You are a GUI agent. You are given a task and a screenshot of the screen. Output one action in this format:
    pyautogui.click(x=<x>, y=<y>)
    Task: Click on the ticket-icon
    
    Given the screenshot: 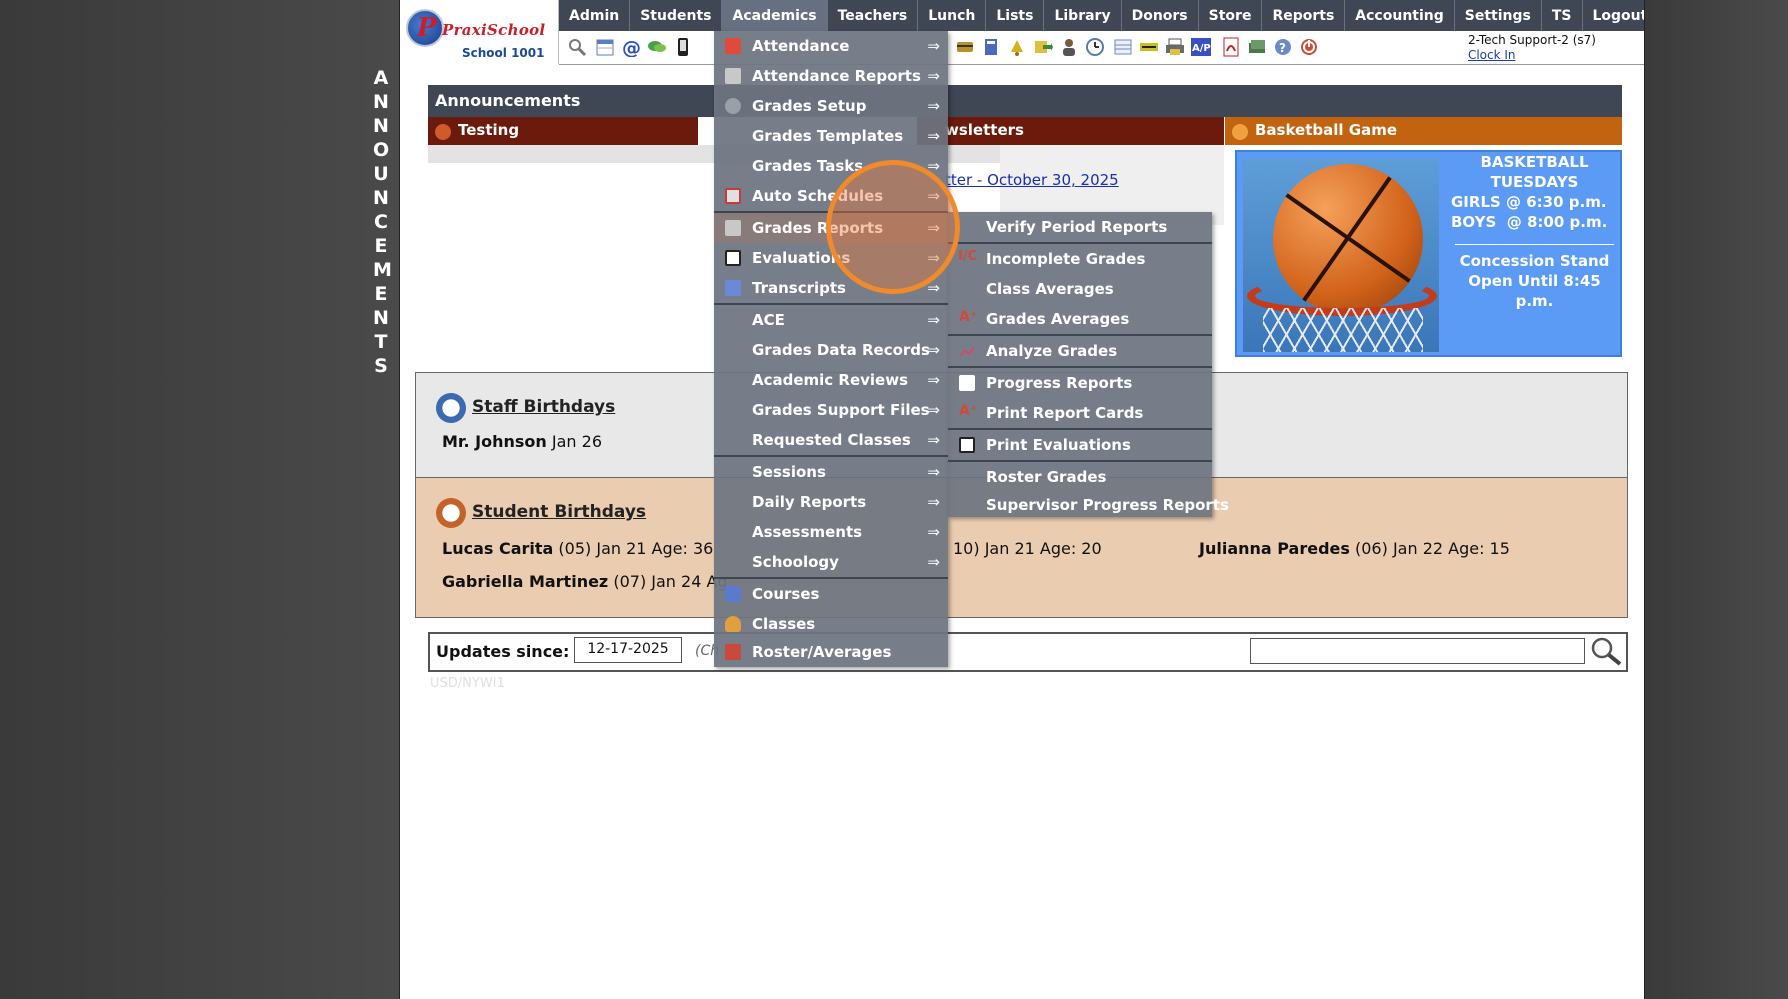 What is the action you would take?
    pyautogui.click(x=1149, y=47)
    